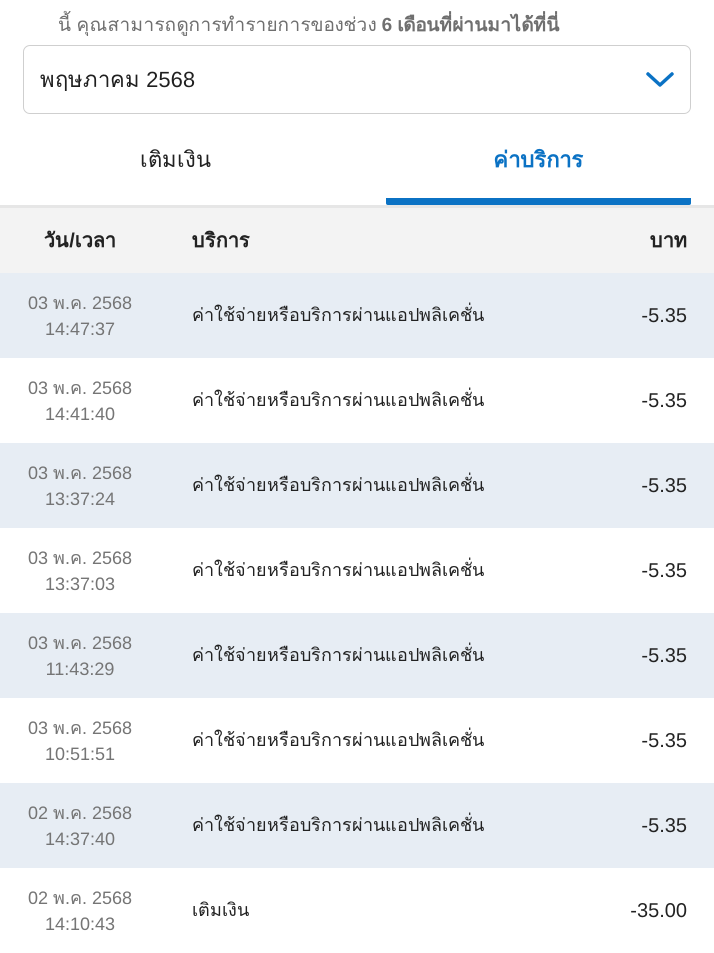 The height and width of the screenshot is (953, 714). Describe the element at coordinates (80, 754) in the screenshot. I see `time-text: 10:51:51` at that location.